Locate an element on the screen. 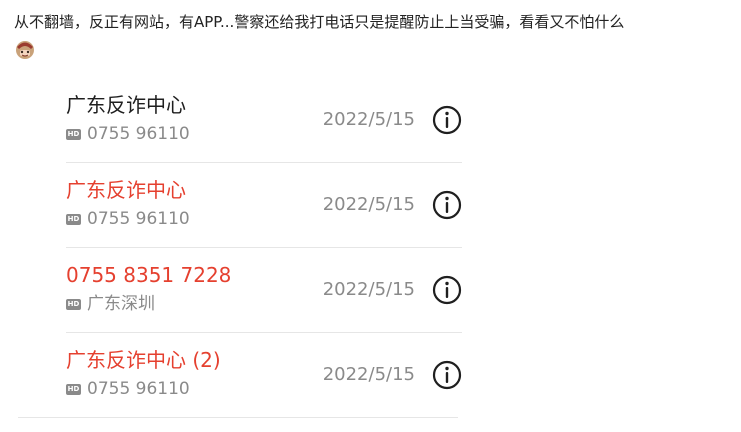  call-log-row: 0755 8351 7228 HD 广东深圳 2022/5/15 is located at coordinates (264, 290).